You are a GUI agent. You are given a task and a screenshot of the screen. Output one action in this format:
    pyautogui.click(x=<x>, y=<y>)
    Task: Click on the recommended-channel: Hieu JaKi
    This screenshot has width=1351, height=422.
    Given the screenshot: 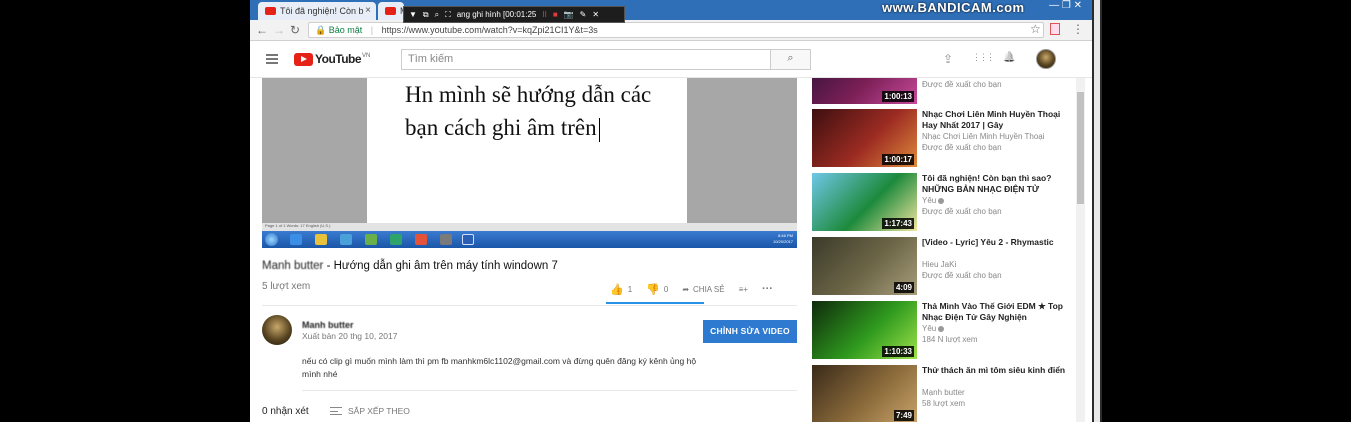 What is the action you would take?
    pyautogui.click(x=939, y=264)
    